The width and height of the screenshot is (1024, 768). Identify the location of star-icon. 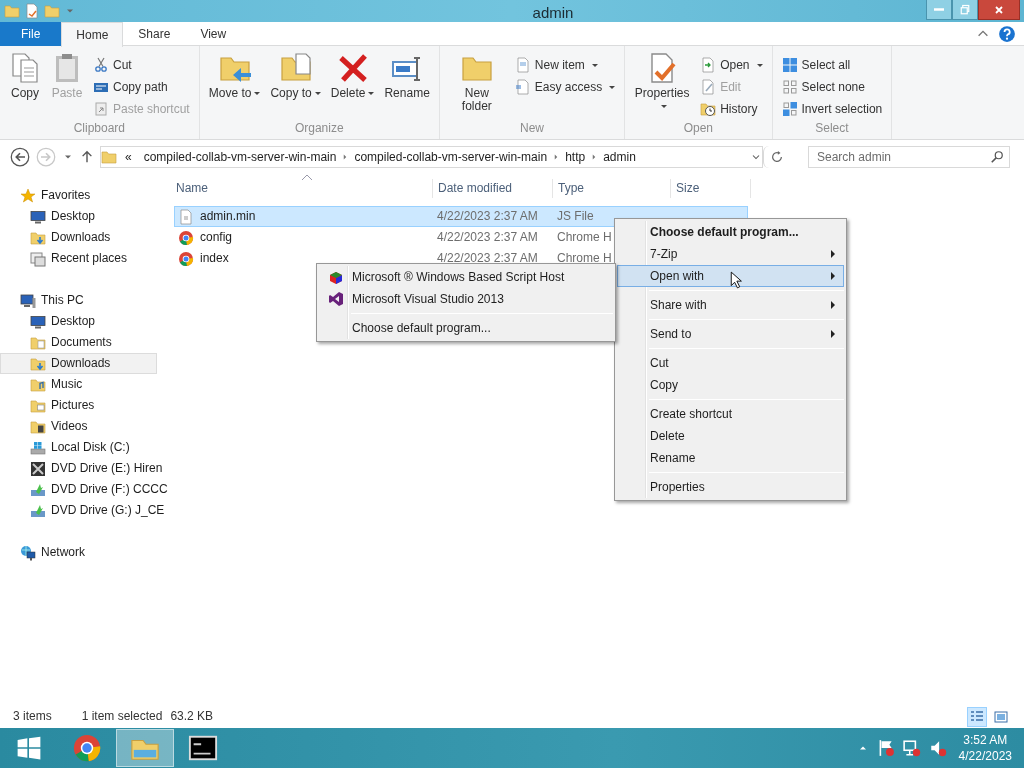
(28, 195).